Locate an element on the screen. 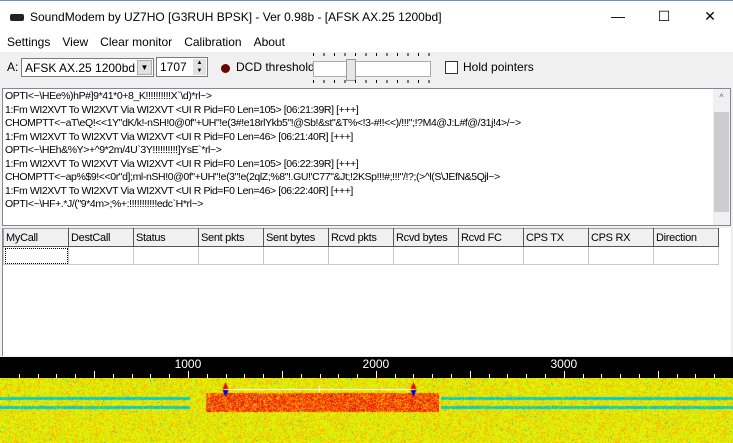 Image resolution: width=733 pixels, height=443 pixels. minimize-button: — is located at coordinates (618, 16).